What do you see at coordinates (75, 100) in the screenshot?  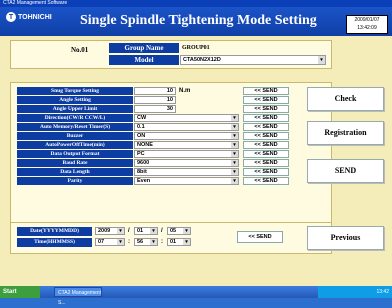 I see `angle-label: Angle Setting` at bounding box center [75, 100].